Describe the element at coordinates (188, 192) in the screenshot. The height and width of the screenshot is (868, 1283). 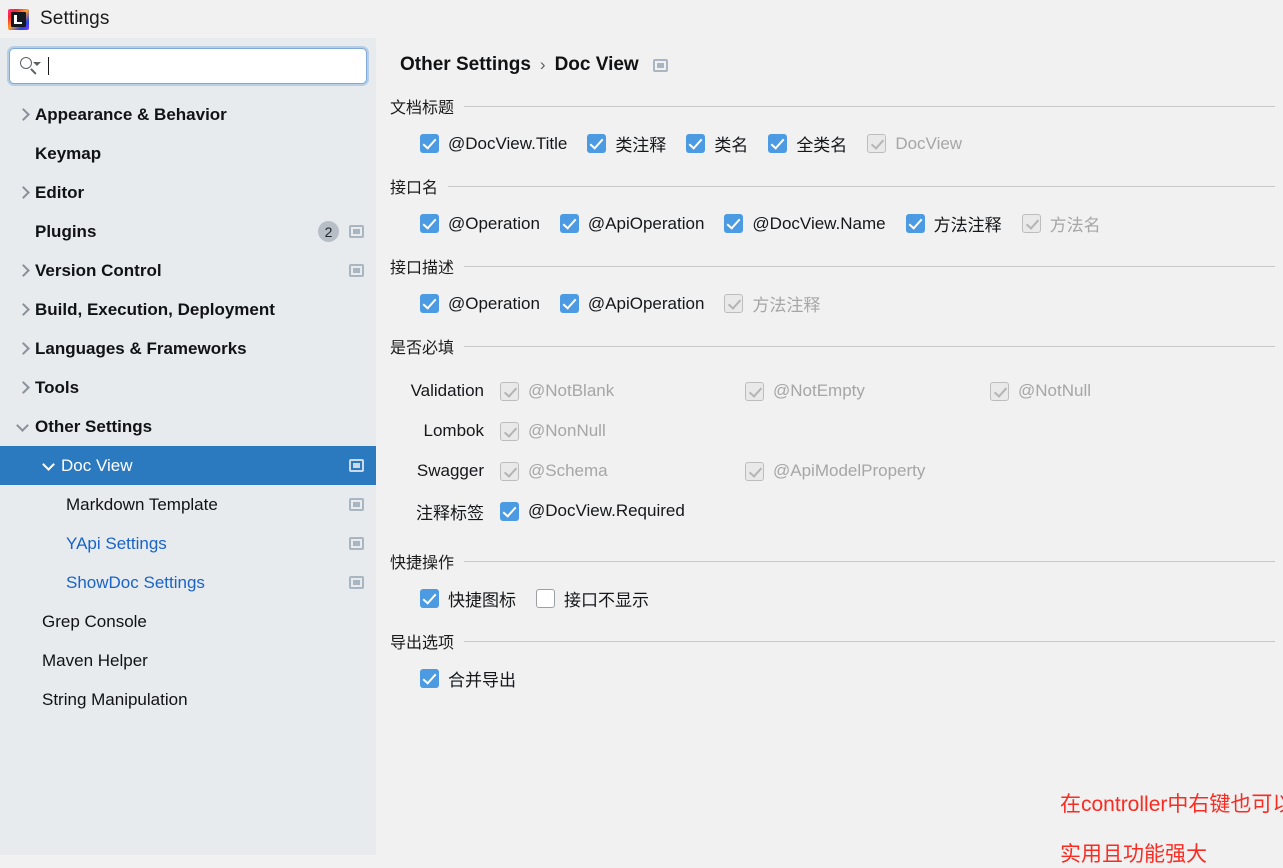
I see `sidebar-item-editor: Editor` at that location.